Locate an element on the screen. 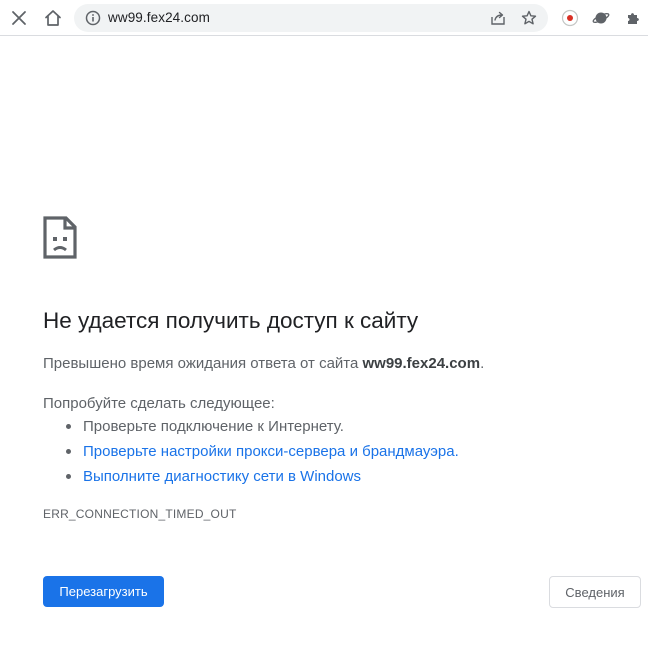  description-prefix: Превышено время ожидания ответа от сайта is located at coordinates (203, 363).